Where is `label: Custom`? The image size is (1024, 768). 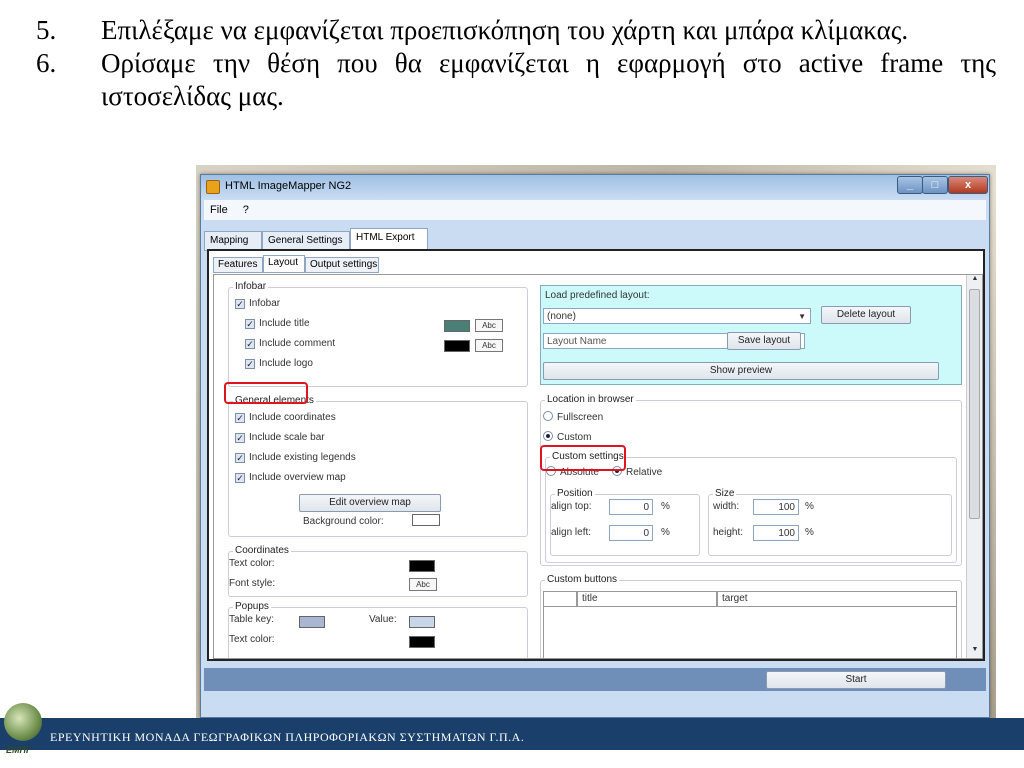 label: Custom is located at coordinates (574, 437).